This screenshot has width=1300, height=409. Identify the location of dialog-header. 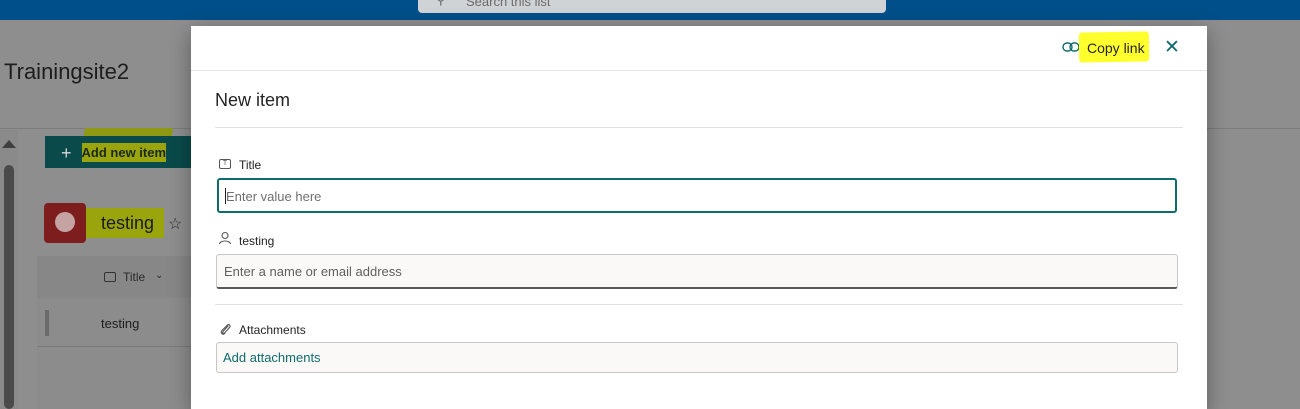
(699, 48).